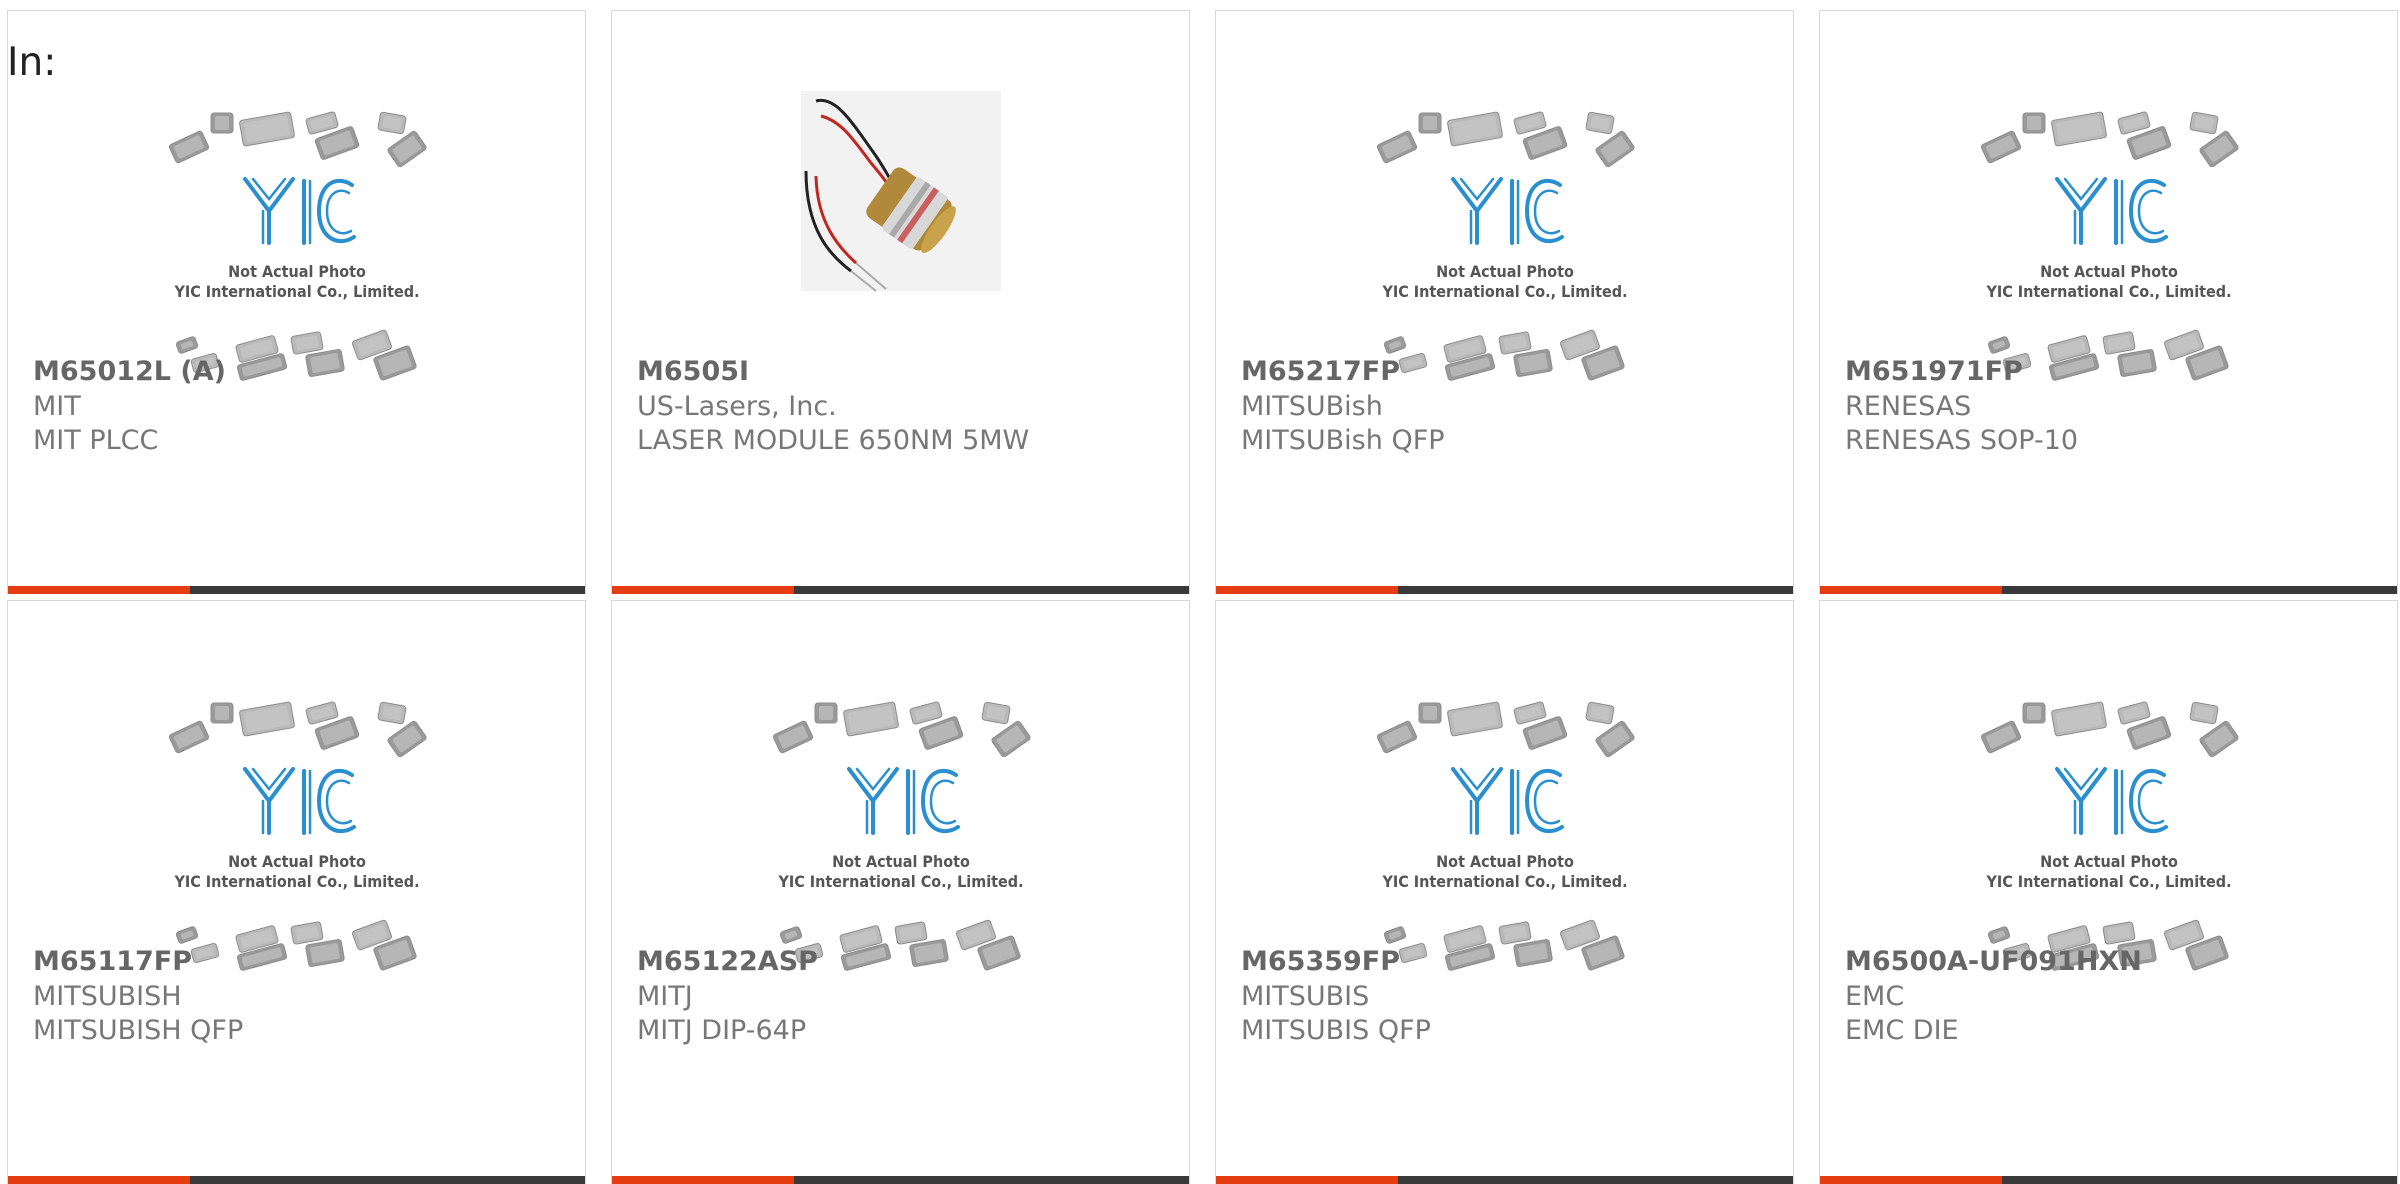  What do you see at coordinates (1934, 371) in the screenshot?
I see `part-number: M651971FP` at bounding box center [1934, 371].